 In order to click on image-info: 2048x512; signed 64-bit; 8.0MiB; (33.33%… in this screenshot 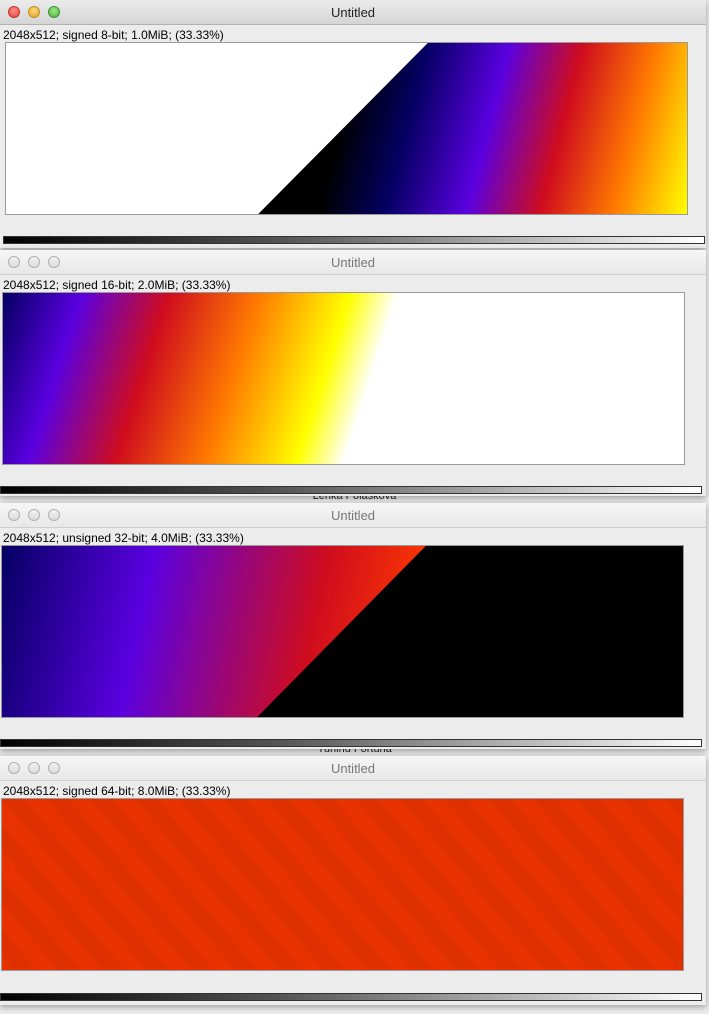, I will do `click(117, 791)`.